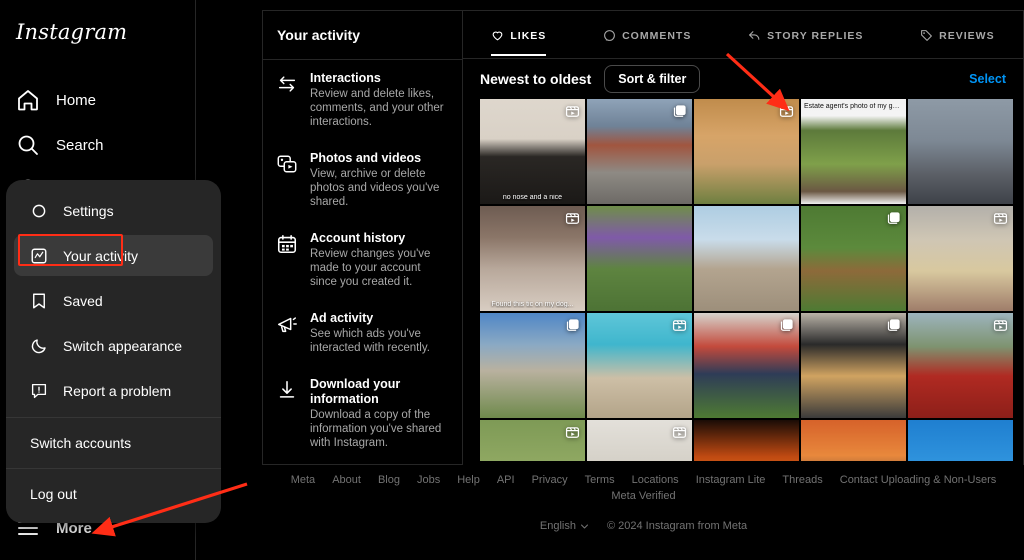 The width and height of the screenshot is (1024, 560). What do you see at coordinates (927, 35) in the screenshot?
I see `tag-icon` at bounding box center [927, 35].